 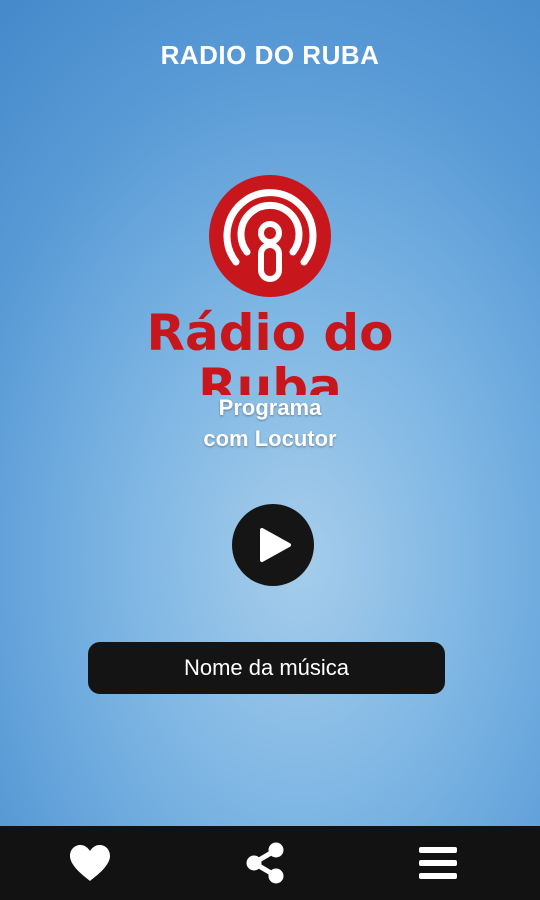 I want to click on favorite-button, so click(x=90, y=863).